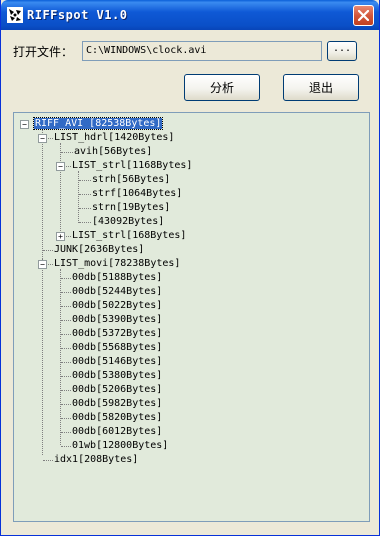 Image resolution: width=380 pixels, height=536 pixels. What do you see at coordinates (321, 87) in the screenshot?
I see `exit-button: 退出` at bounding box center [321, 87].